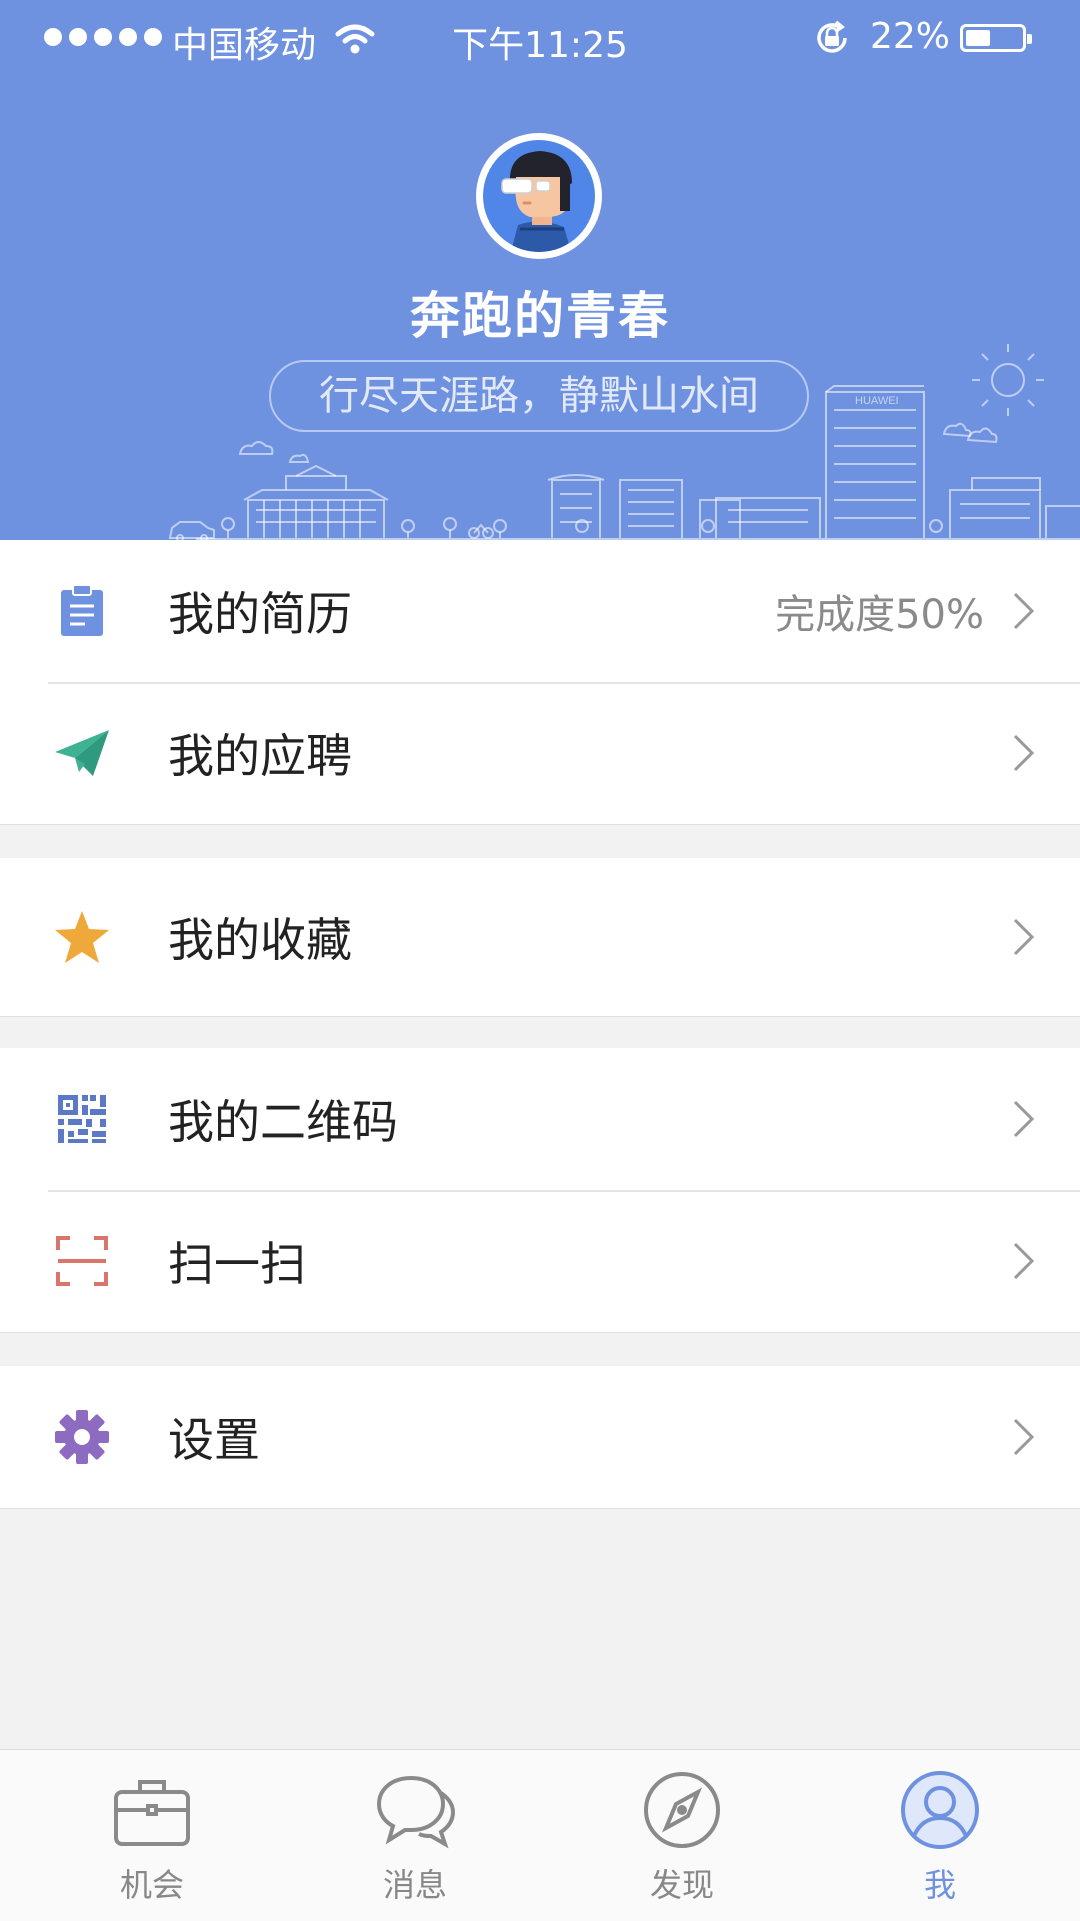 This screenshot has width=1080, height=1921. What do you see at coordinates (681, 1885) in the screenshot?
I see `tab-label: 发现` at bounding box center [681, 1885].